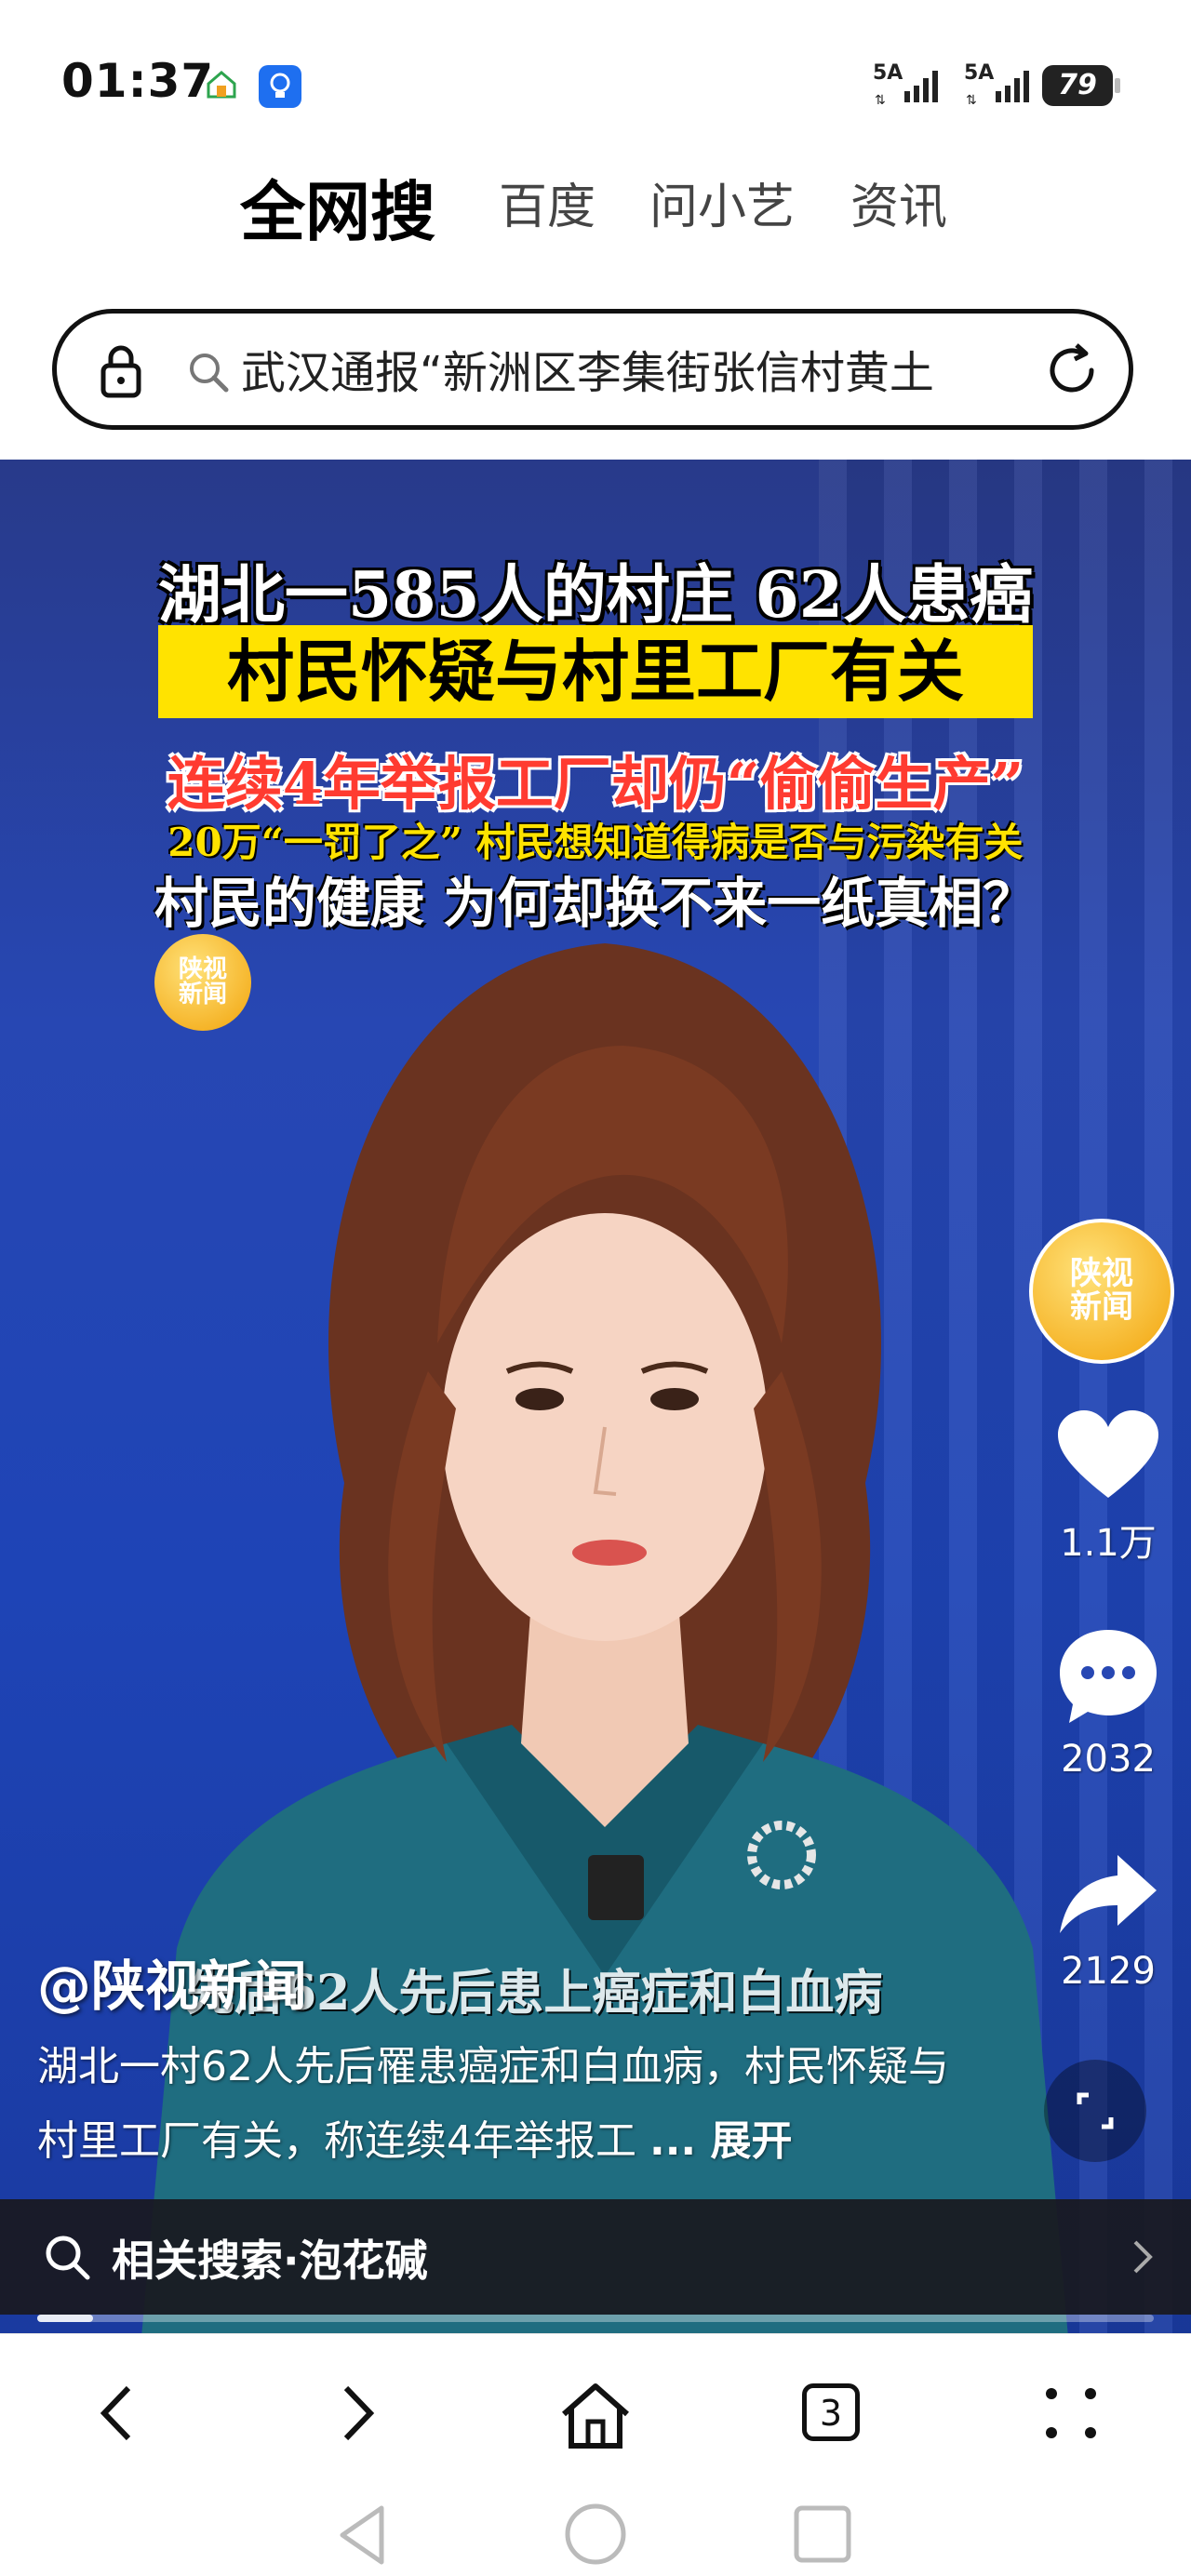  What do you see at coordinates (1108, 1894) in the screenshot?
I see `share-icon` at bounding box center [1108, 1894].